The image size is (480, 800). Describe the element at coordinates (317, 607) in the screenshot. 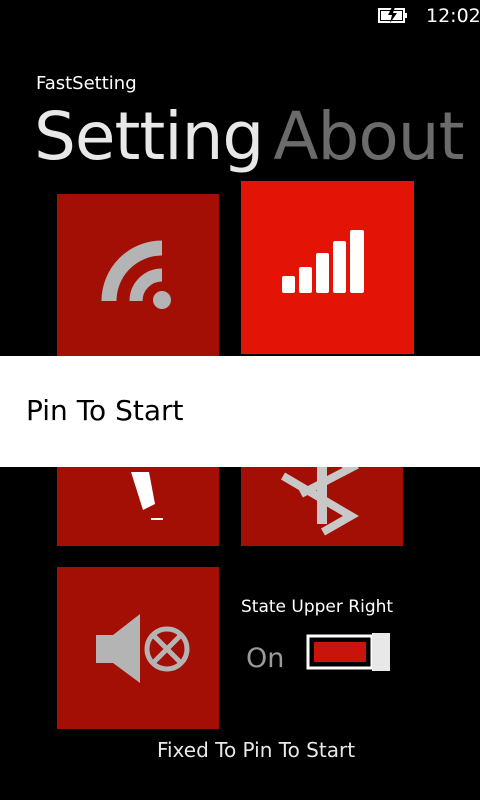

I see `state-setting-label: State Upper Right` at that location.